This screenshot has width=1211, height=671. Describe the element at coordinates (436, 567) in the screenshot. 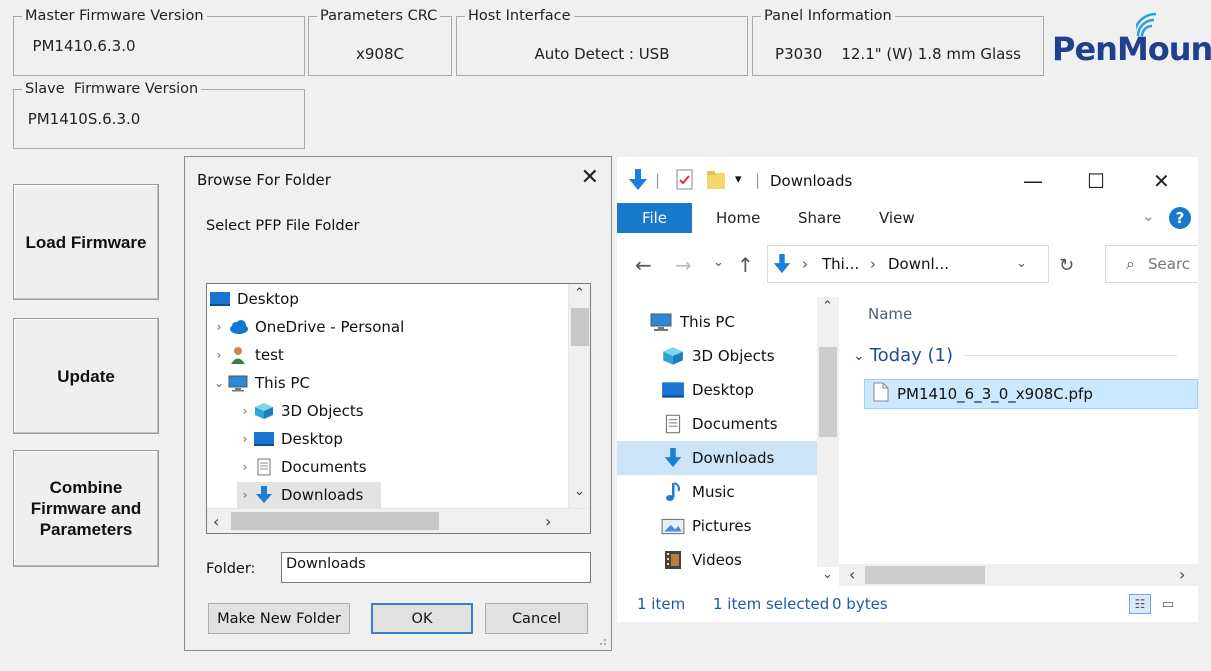

I see `folder-input: Downloads` at that location.